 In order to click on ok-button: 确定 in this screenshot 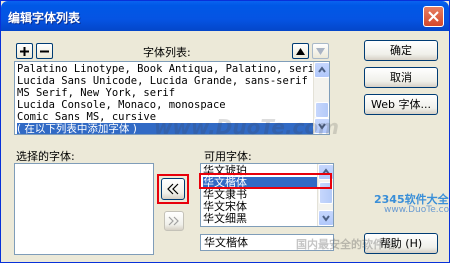, I will do `click(401, 50)`.